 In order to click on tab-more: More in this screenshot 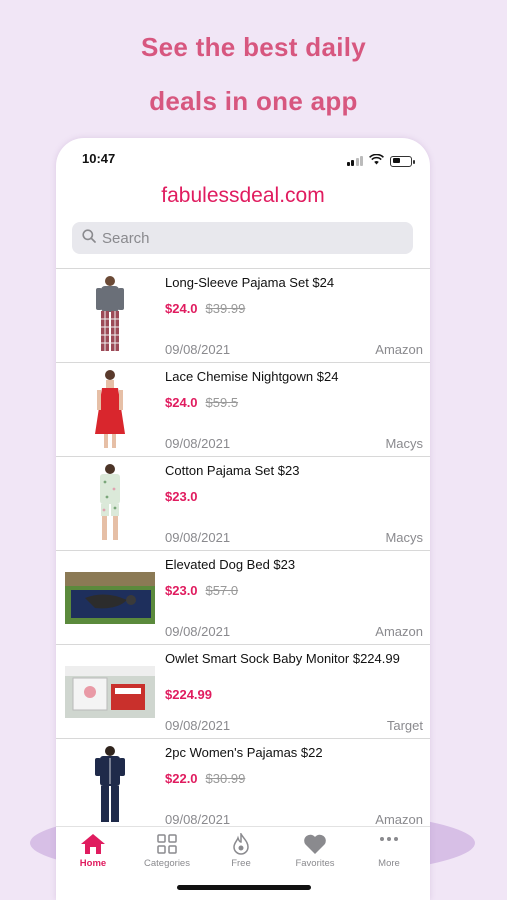, I will do `click(389, 851)`.